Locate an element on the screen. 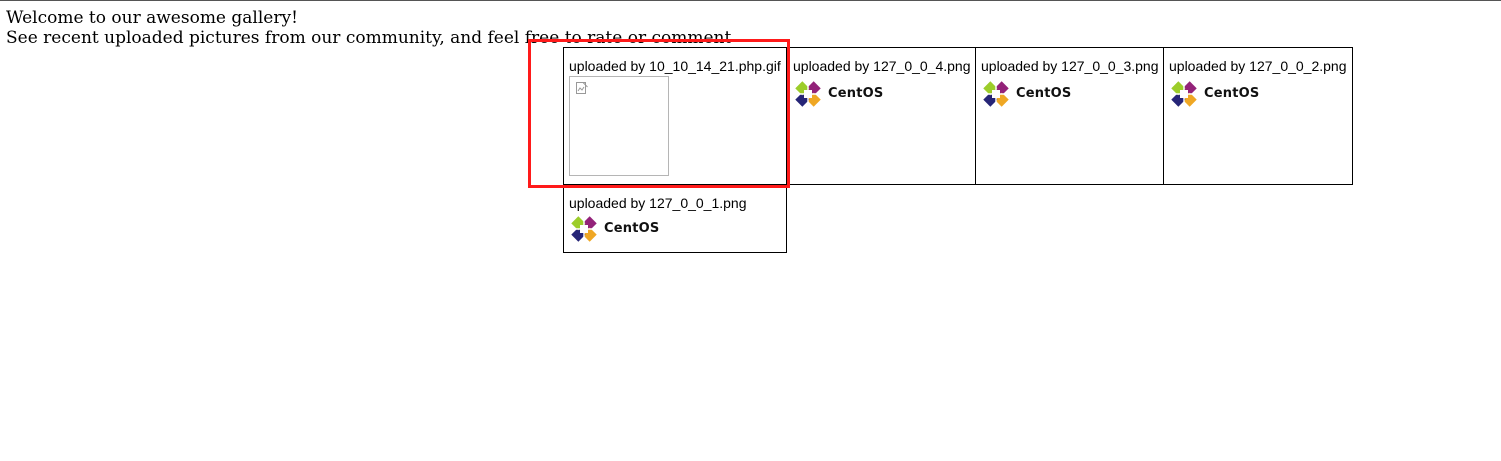  gallery-item: uploaded by 127_0_0_2.png CentOS is located at coordinates (1258, 116).